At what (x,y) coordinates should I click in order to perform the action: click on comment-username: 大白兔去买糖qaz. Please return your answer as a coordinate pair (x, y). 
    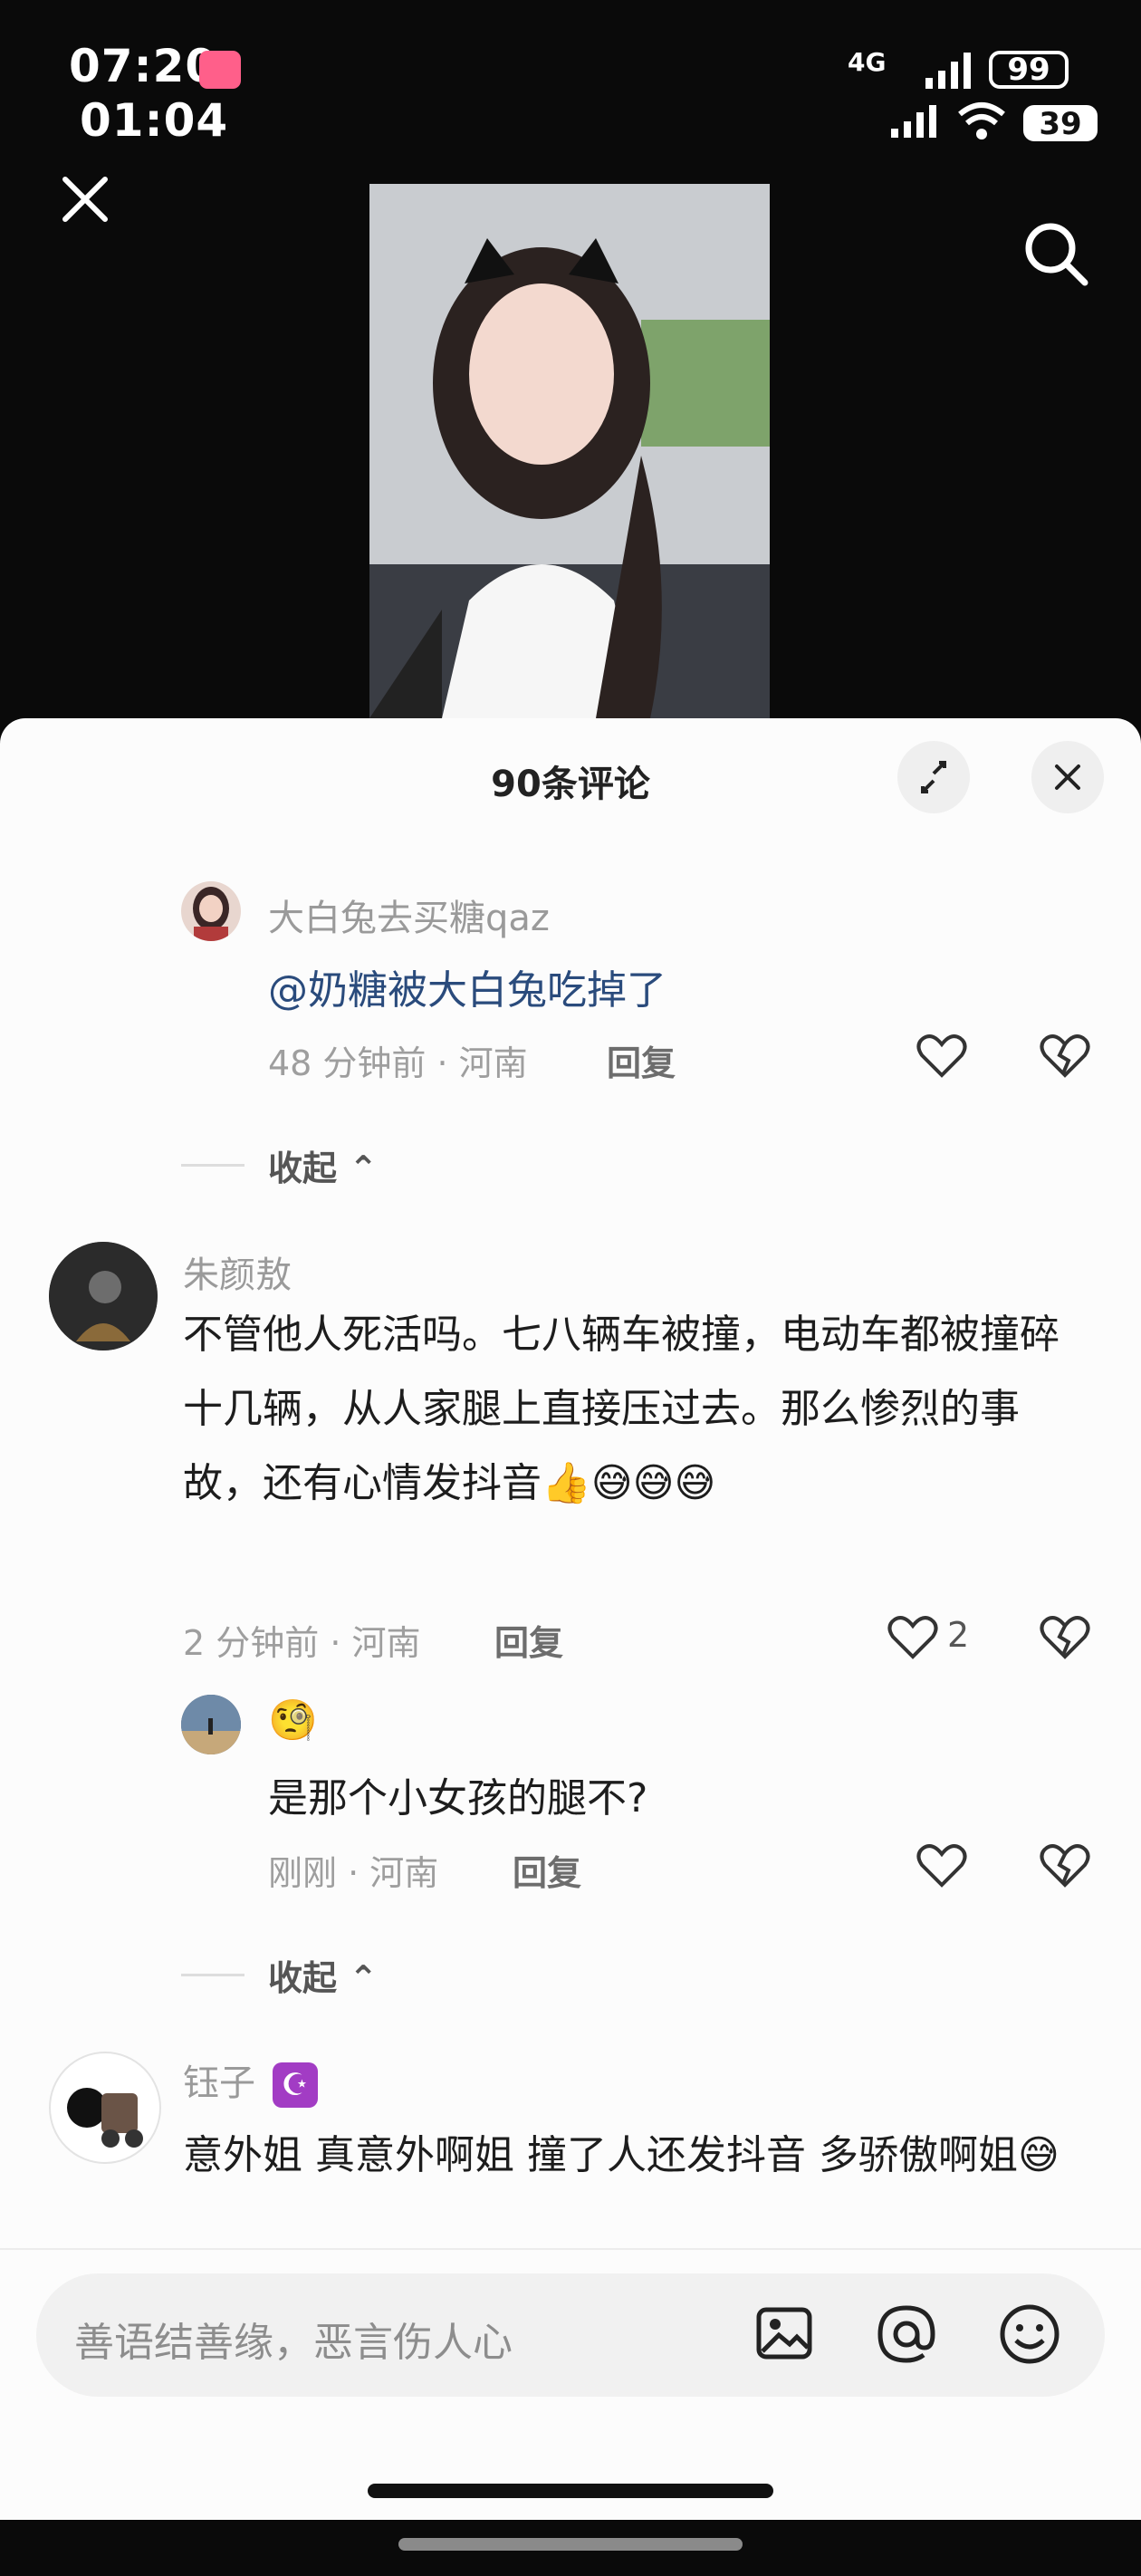
    Looking at the image, I should click on (409, 915).